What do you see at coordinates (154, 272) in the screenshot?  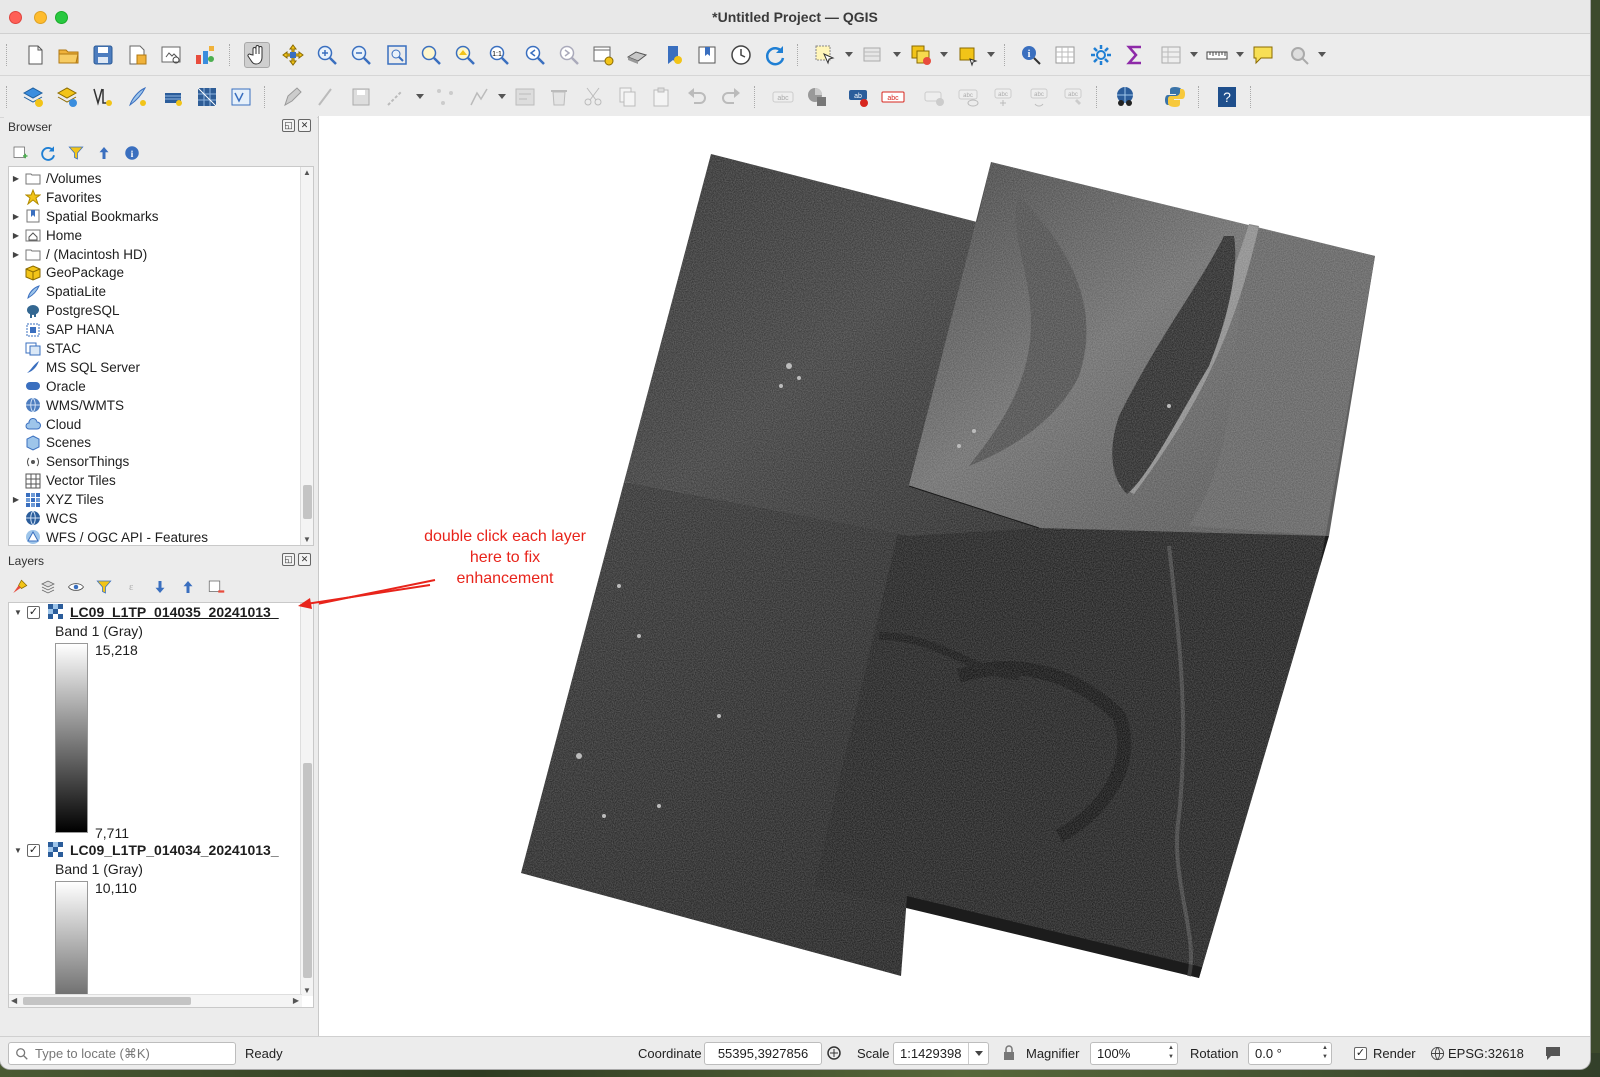 I see `browser-item: GeoPackage` at bounding box center [154, 272].